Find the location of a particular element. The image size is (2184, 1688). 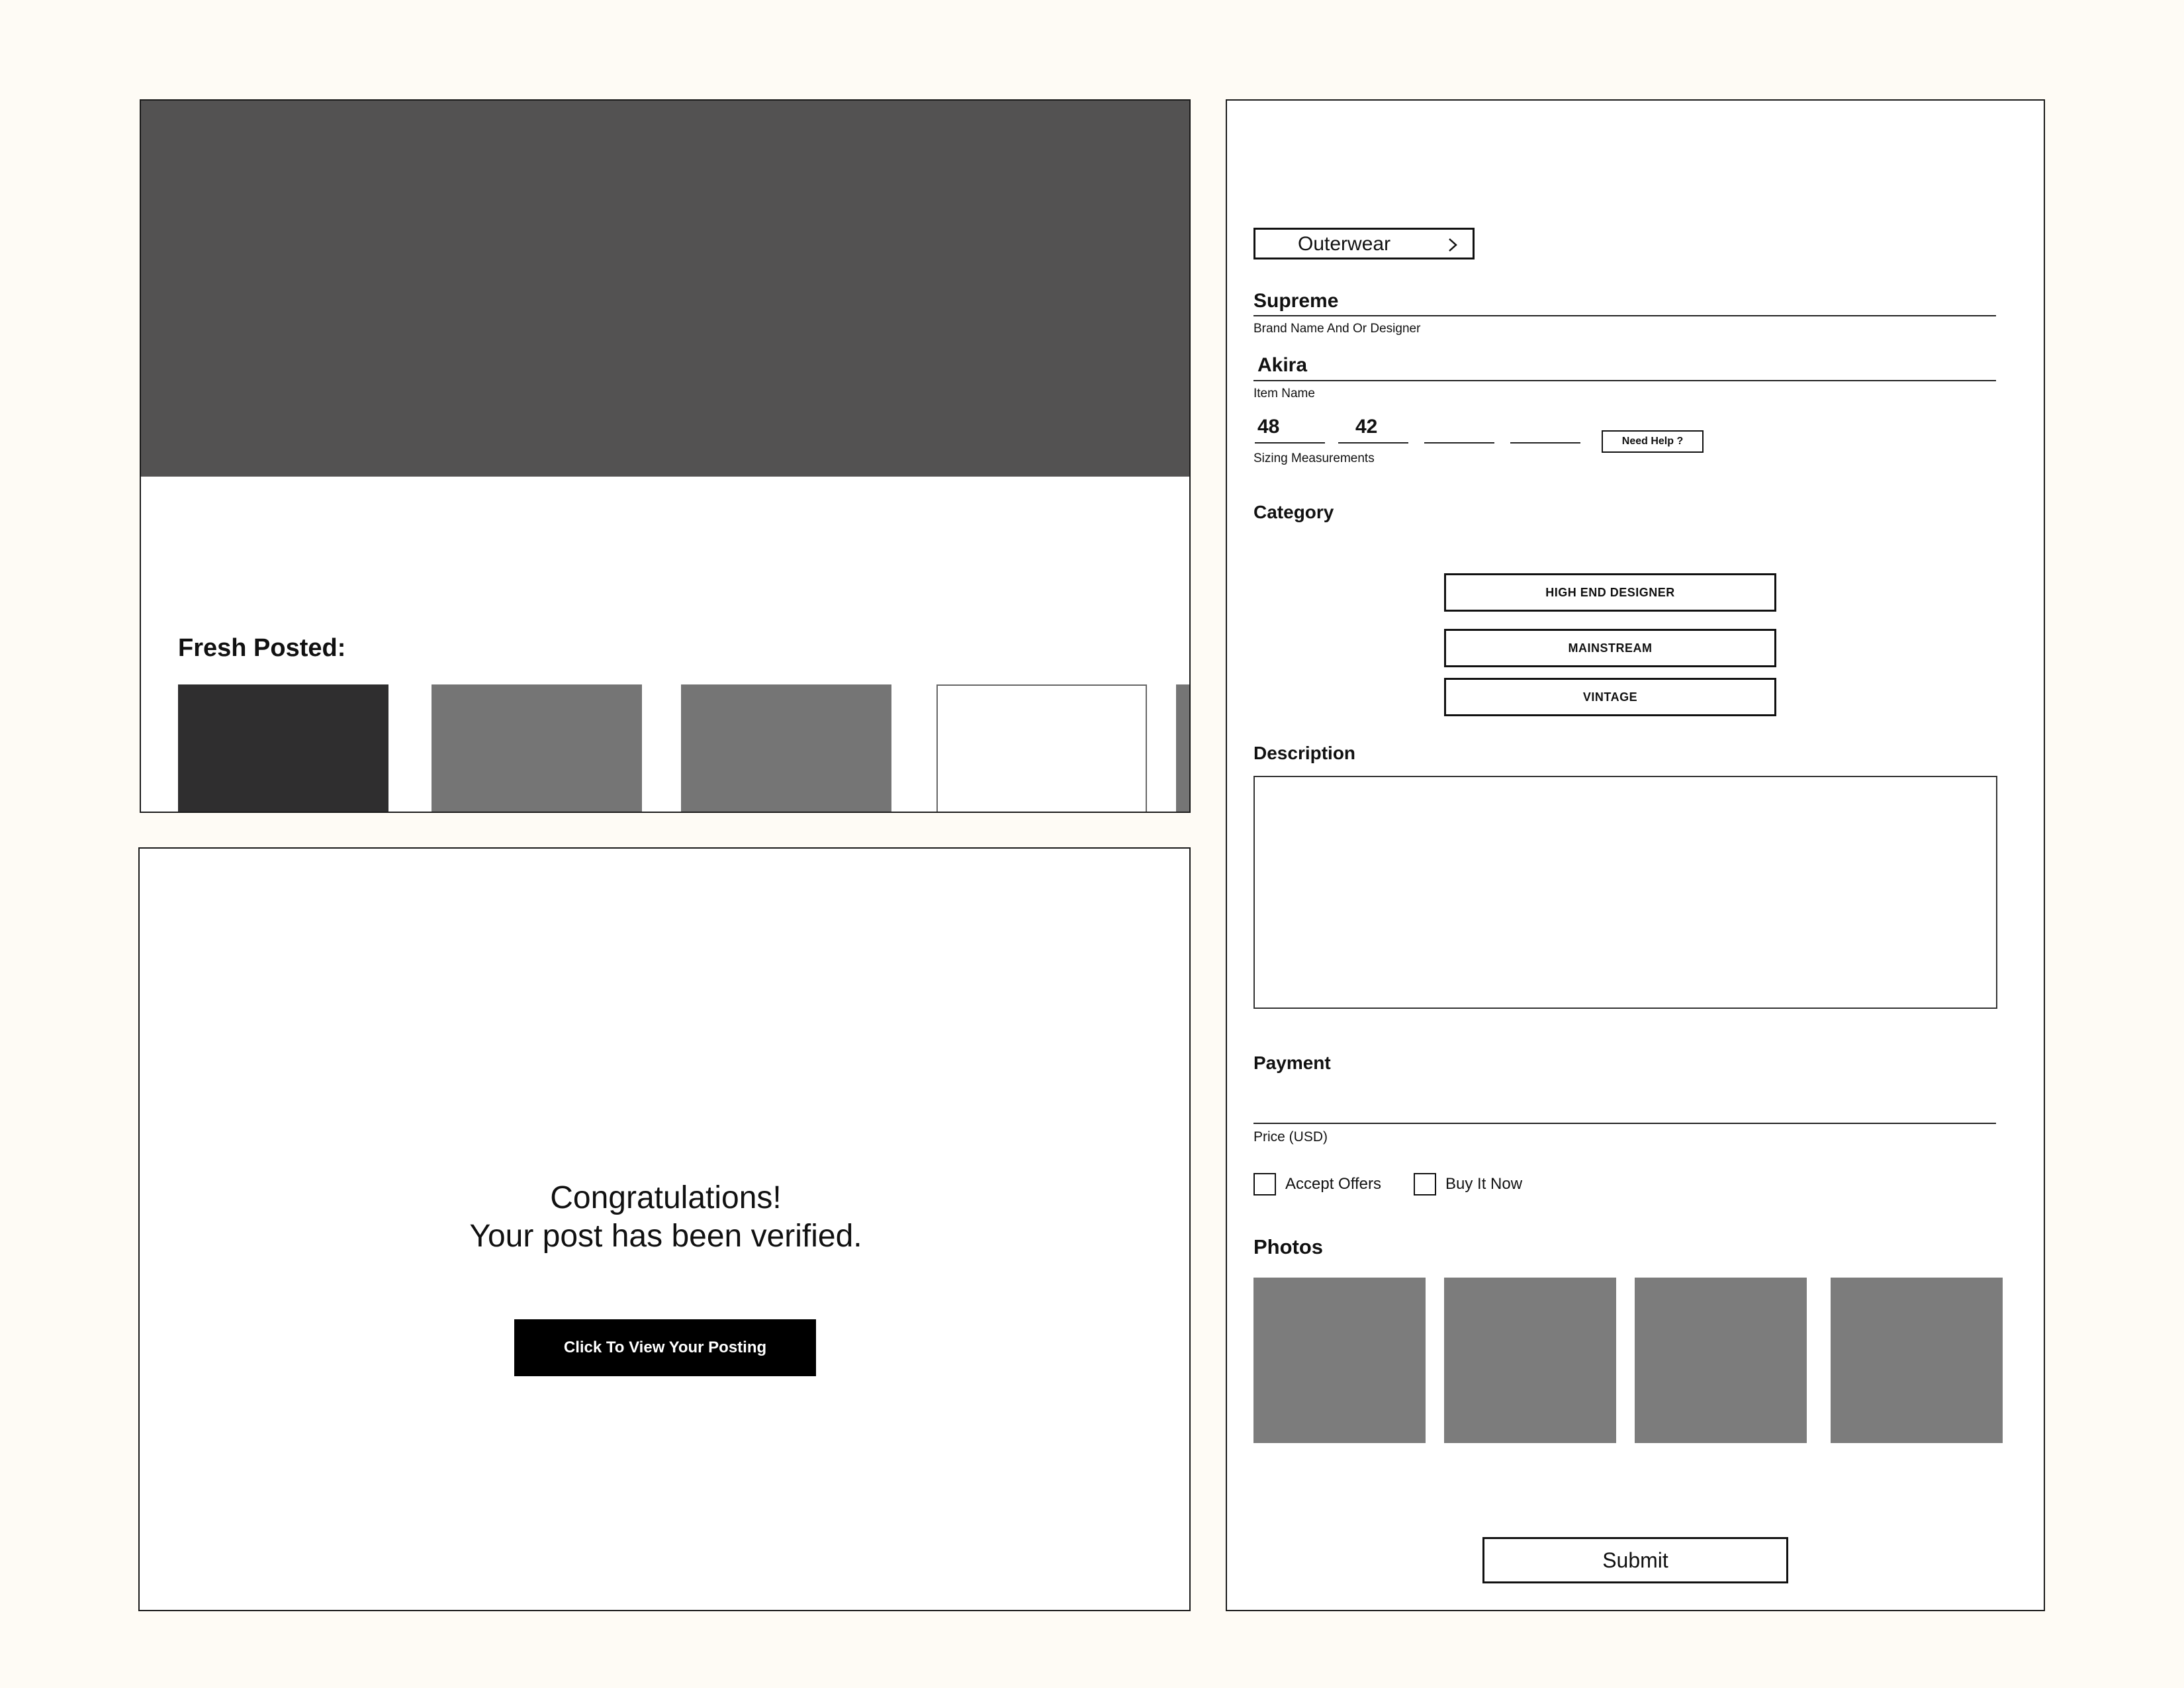

price-input-line is located at coordinates (1624, 1123).